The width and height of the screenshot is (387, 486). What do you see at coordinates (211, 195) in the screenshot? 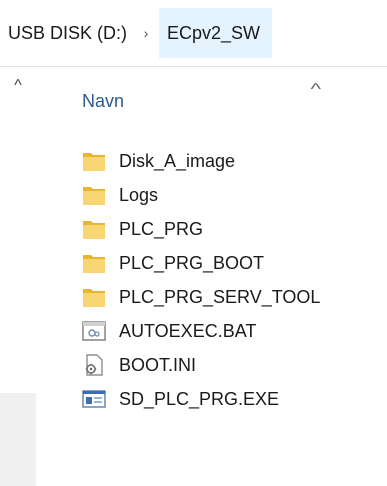
I see `list-item: Logs` at bounding box center [211, 195].